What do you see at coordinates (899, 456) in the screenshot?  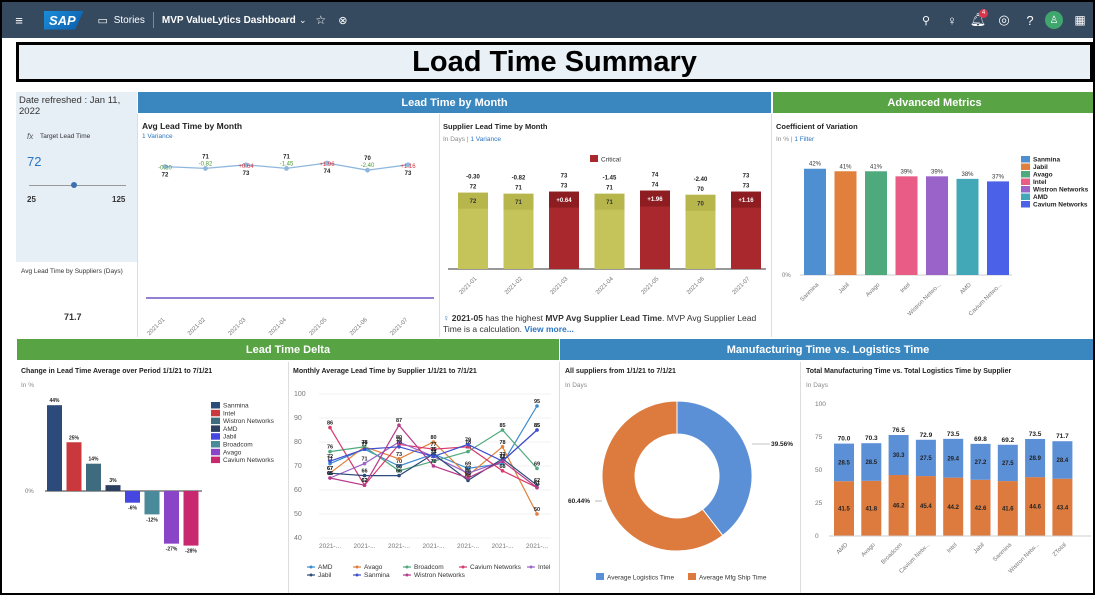 I see `data-label: 30.3` at bounding box center [899, 456].